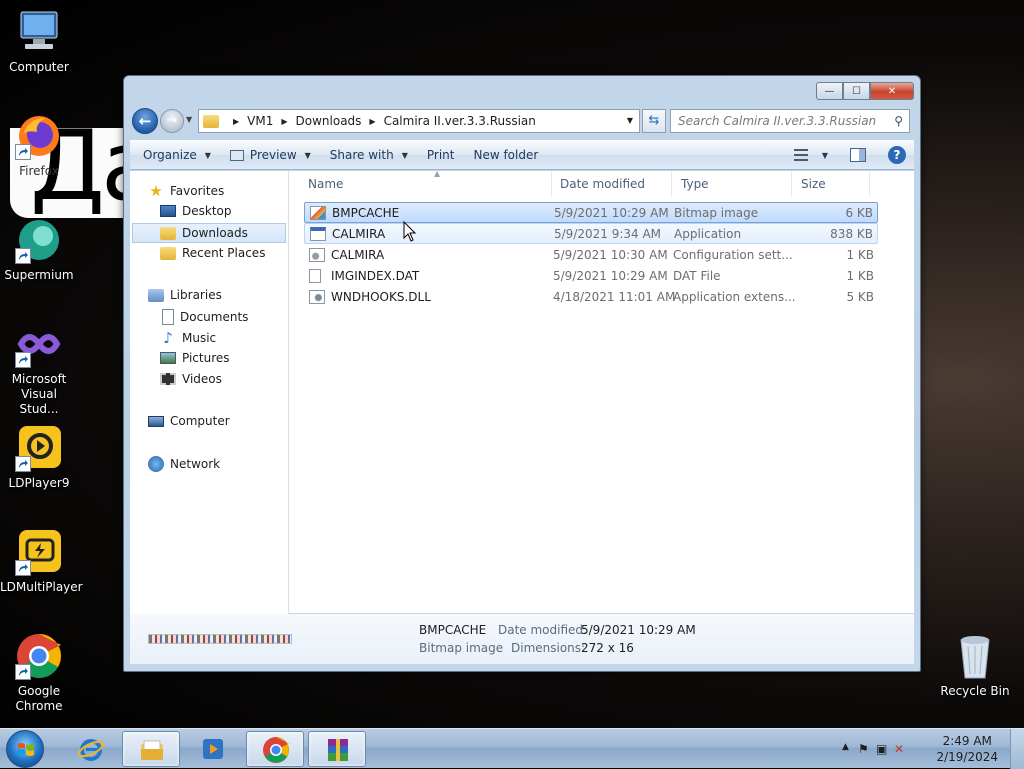  Describe the element at coordinates (196, 211) in the screenshot. I see `nav-desktop: Desktop` at that location.